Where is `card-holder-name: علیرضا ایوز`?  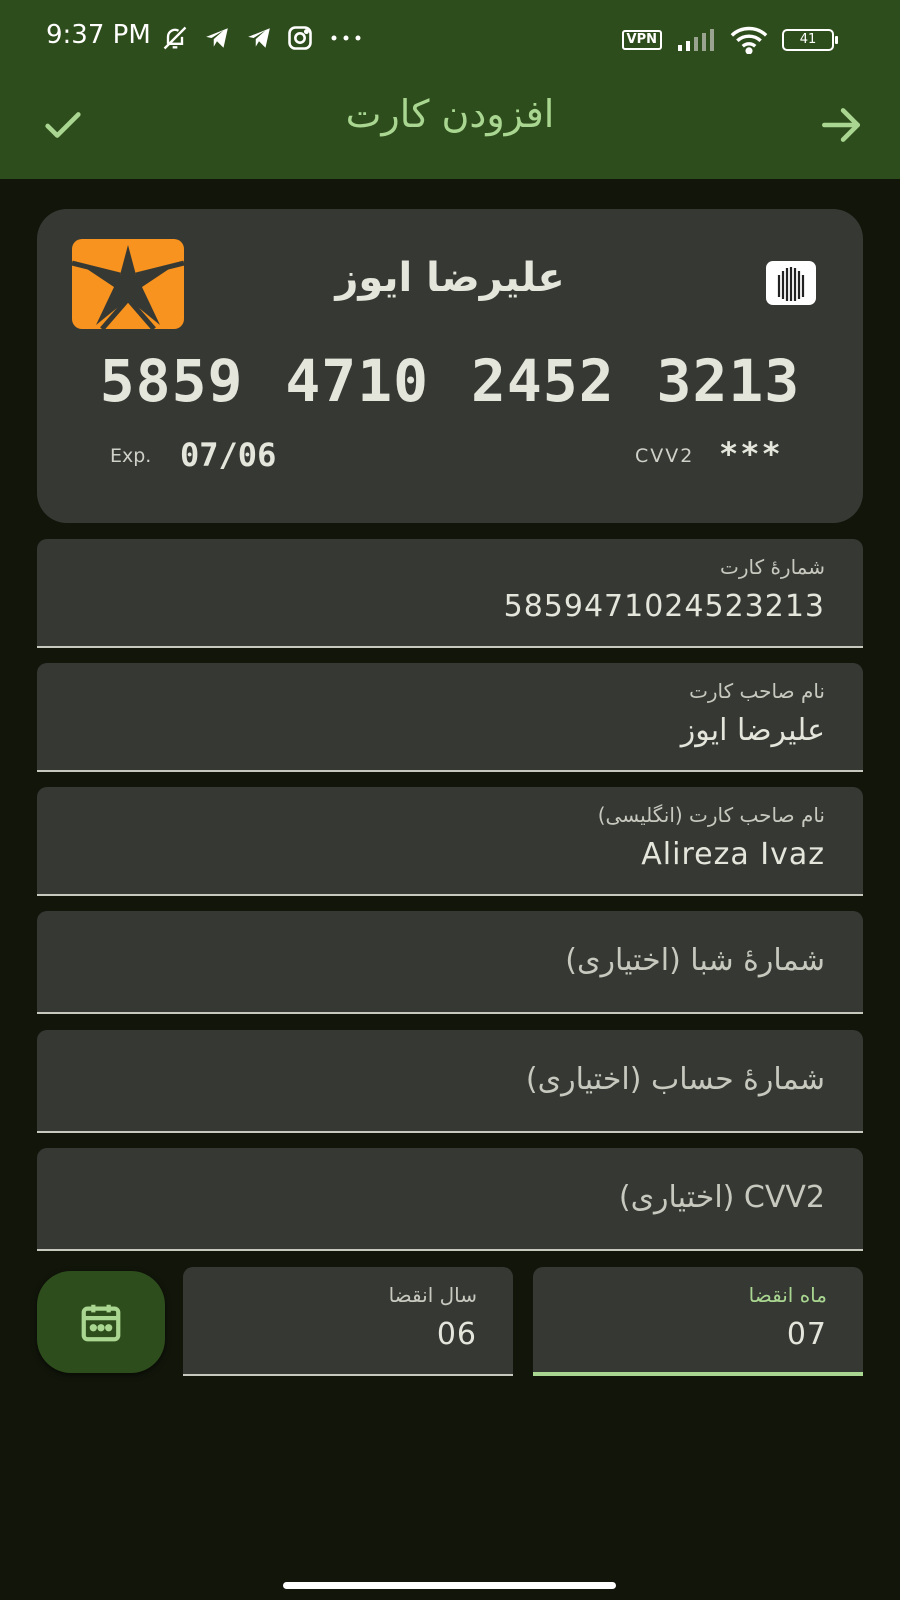 card-holder-name: علیرضا ایوز is located at coordinates (450, 278).